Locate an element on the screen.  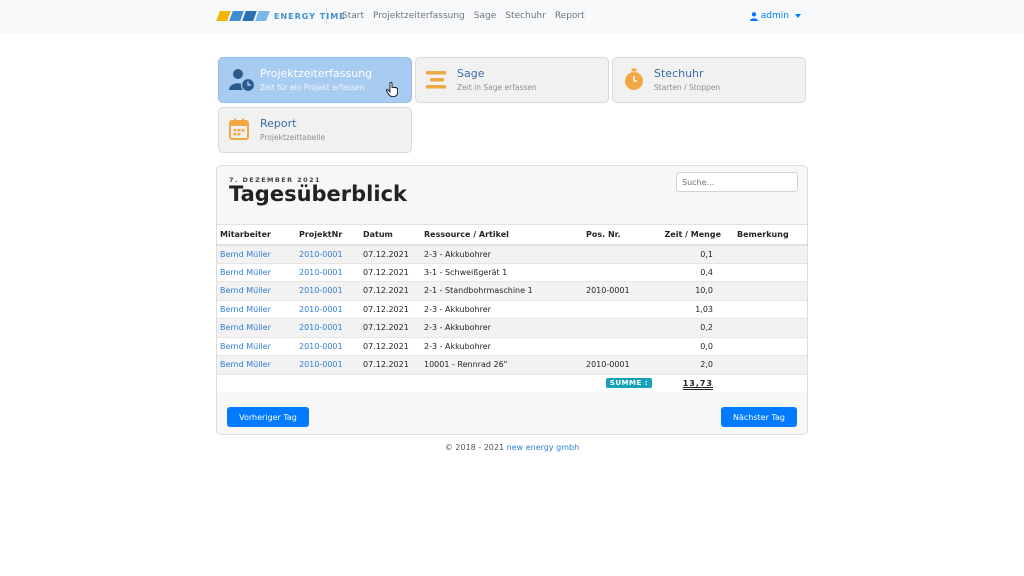
tile-stechuhr: Stechuhr Starten / Stoppen is located at coordinates (709, 80).